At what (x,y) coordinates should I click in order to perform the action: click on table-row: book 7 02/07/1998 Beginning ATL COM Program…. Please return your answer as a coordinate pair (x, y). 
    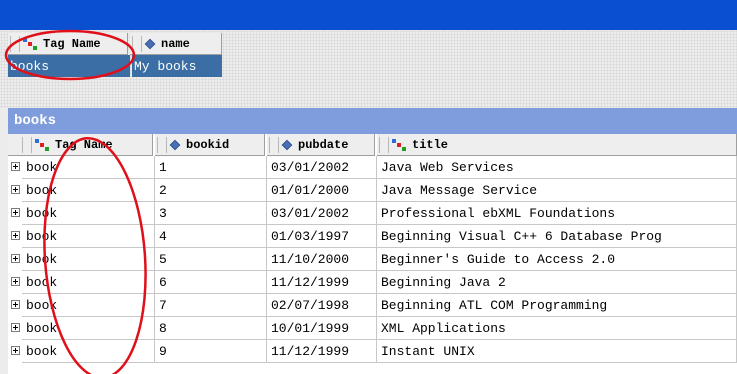
    Looking at the image, I should click on (372, 305).